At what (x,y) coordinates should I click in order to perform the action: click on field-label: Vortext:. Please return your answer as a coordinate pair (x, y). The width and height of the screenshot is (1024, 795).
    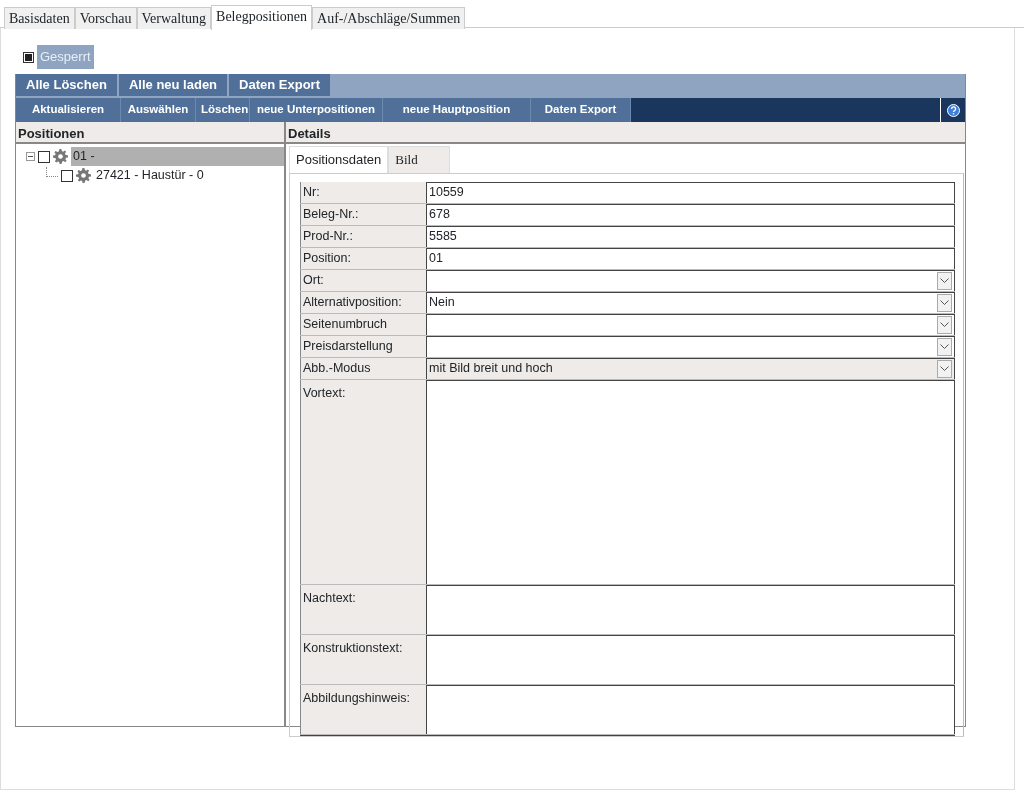
    Looking at the image, I should click on (363, 481).